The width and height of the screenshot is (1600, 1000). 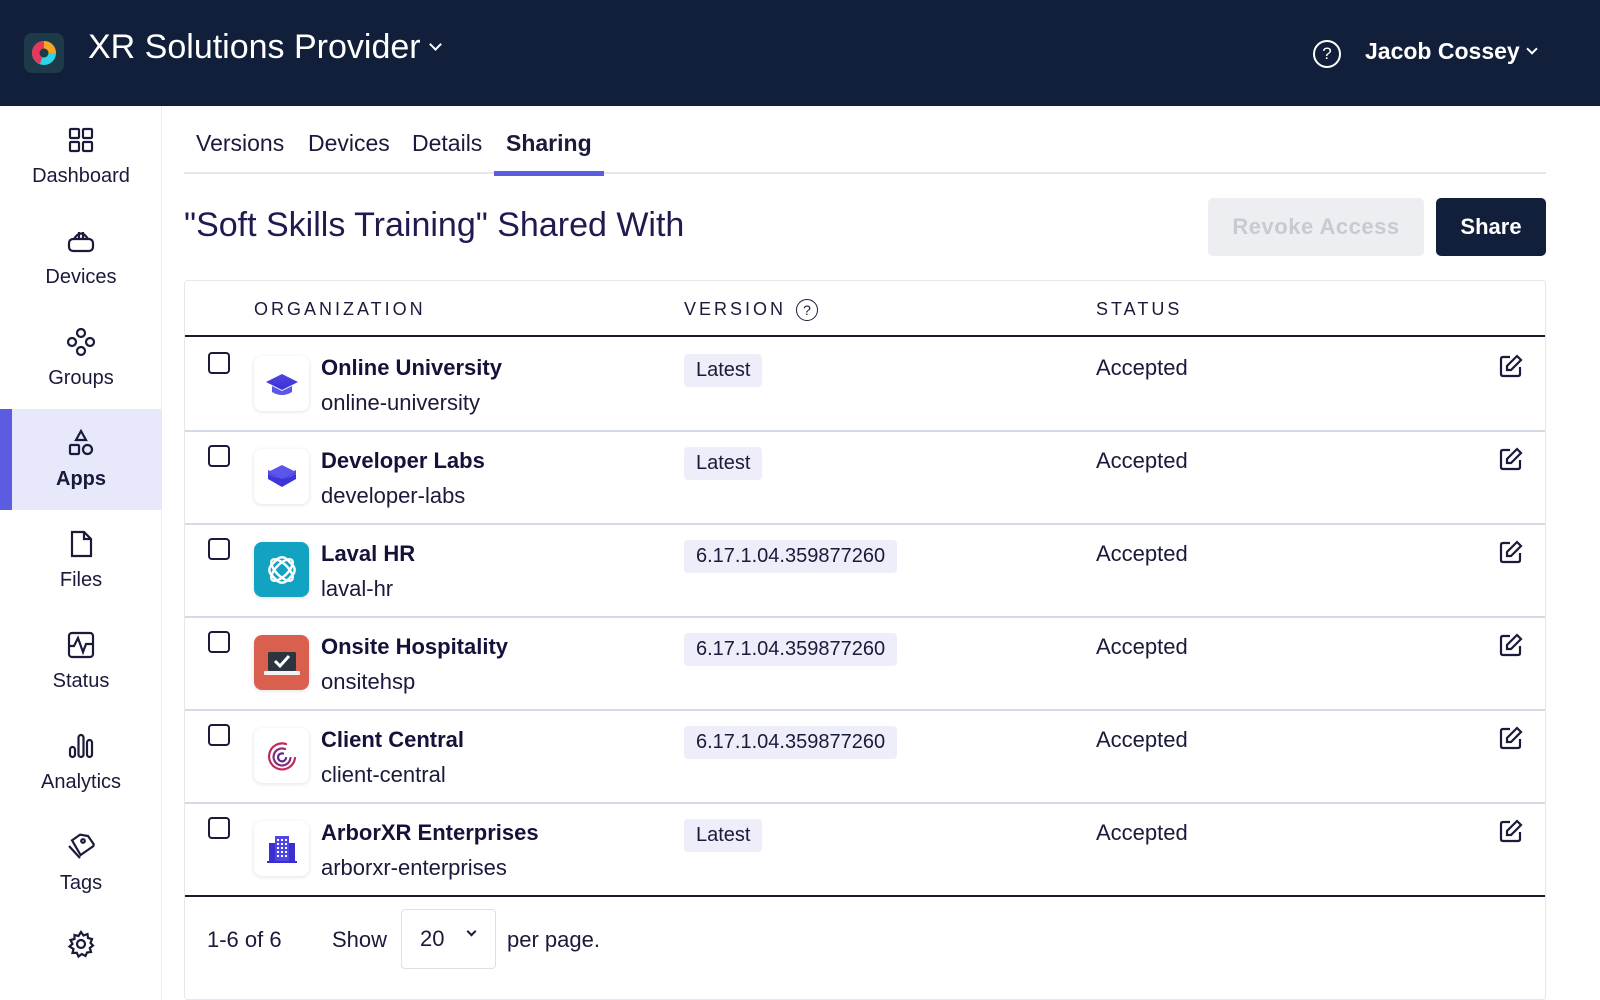 I want to click on org-name: XR Solutions Provider, so click(x=254, y=47).